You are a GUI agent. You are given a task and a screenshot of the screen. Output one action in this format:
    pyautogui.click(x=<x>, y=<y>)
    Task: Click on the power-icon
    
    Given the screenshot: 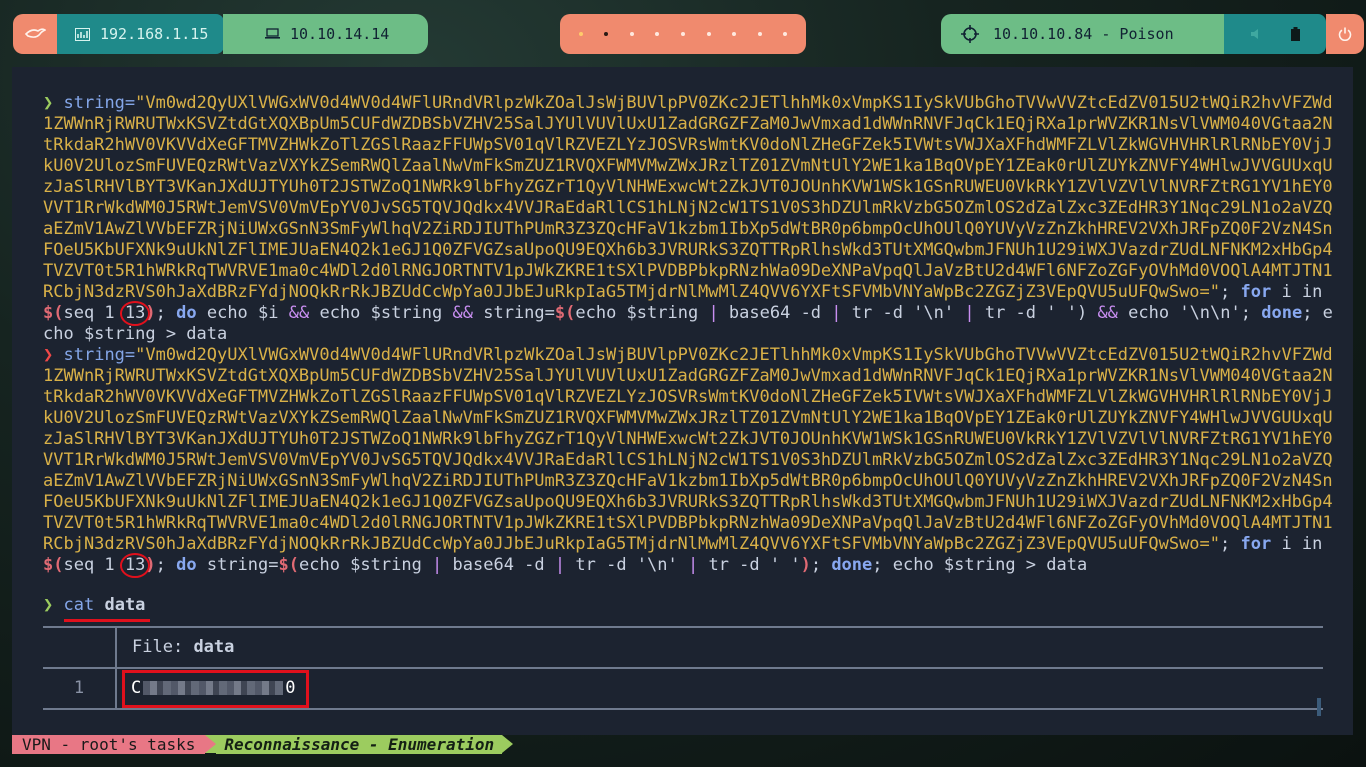 What is the action you would take?
    pyautogui.click(x=1345, y=34)
    